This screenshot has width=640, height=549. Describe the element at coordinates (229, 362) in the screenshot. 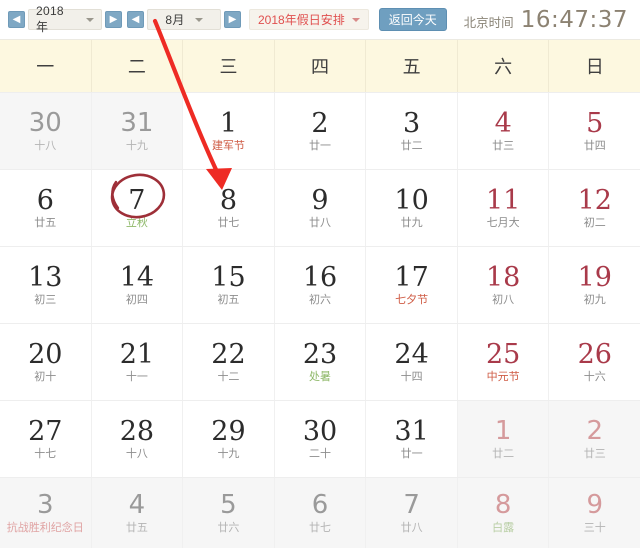

I see `calendar-day-cell: 22 十二` at that location.